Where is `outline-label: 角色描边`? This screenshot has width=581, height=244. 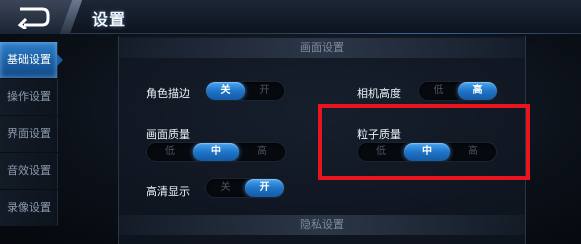
outline-label: 角色描边 is located at coordinates (168, 93).